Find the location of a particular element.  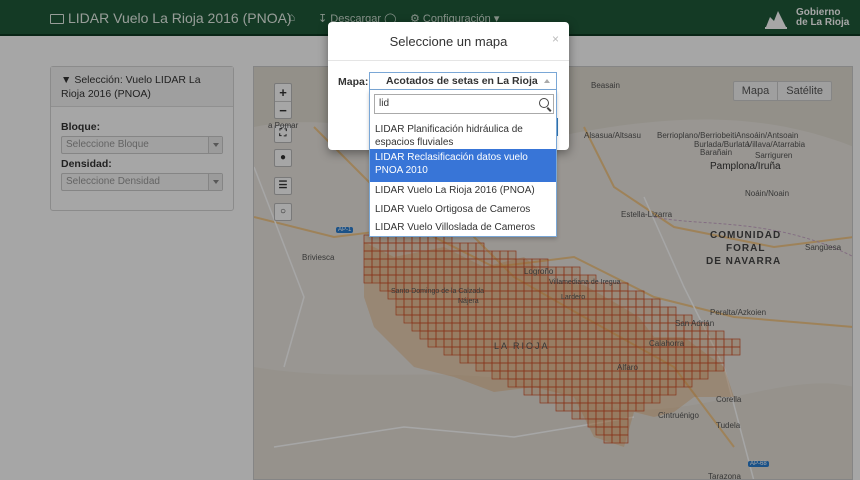

dropdown-option: LIDAR Vuelo La Rioja 2016 (PNOA) is located at coordinates (463, 191).